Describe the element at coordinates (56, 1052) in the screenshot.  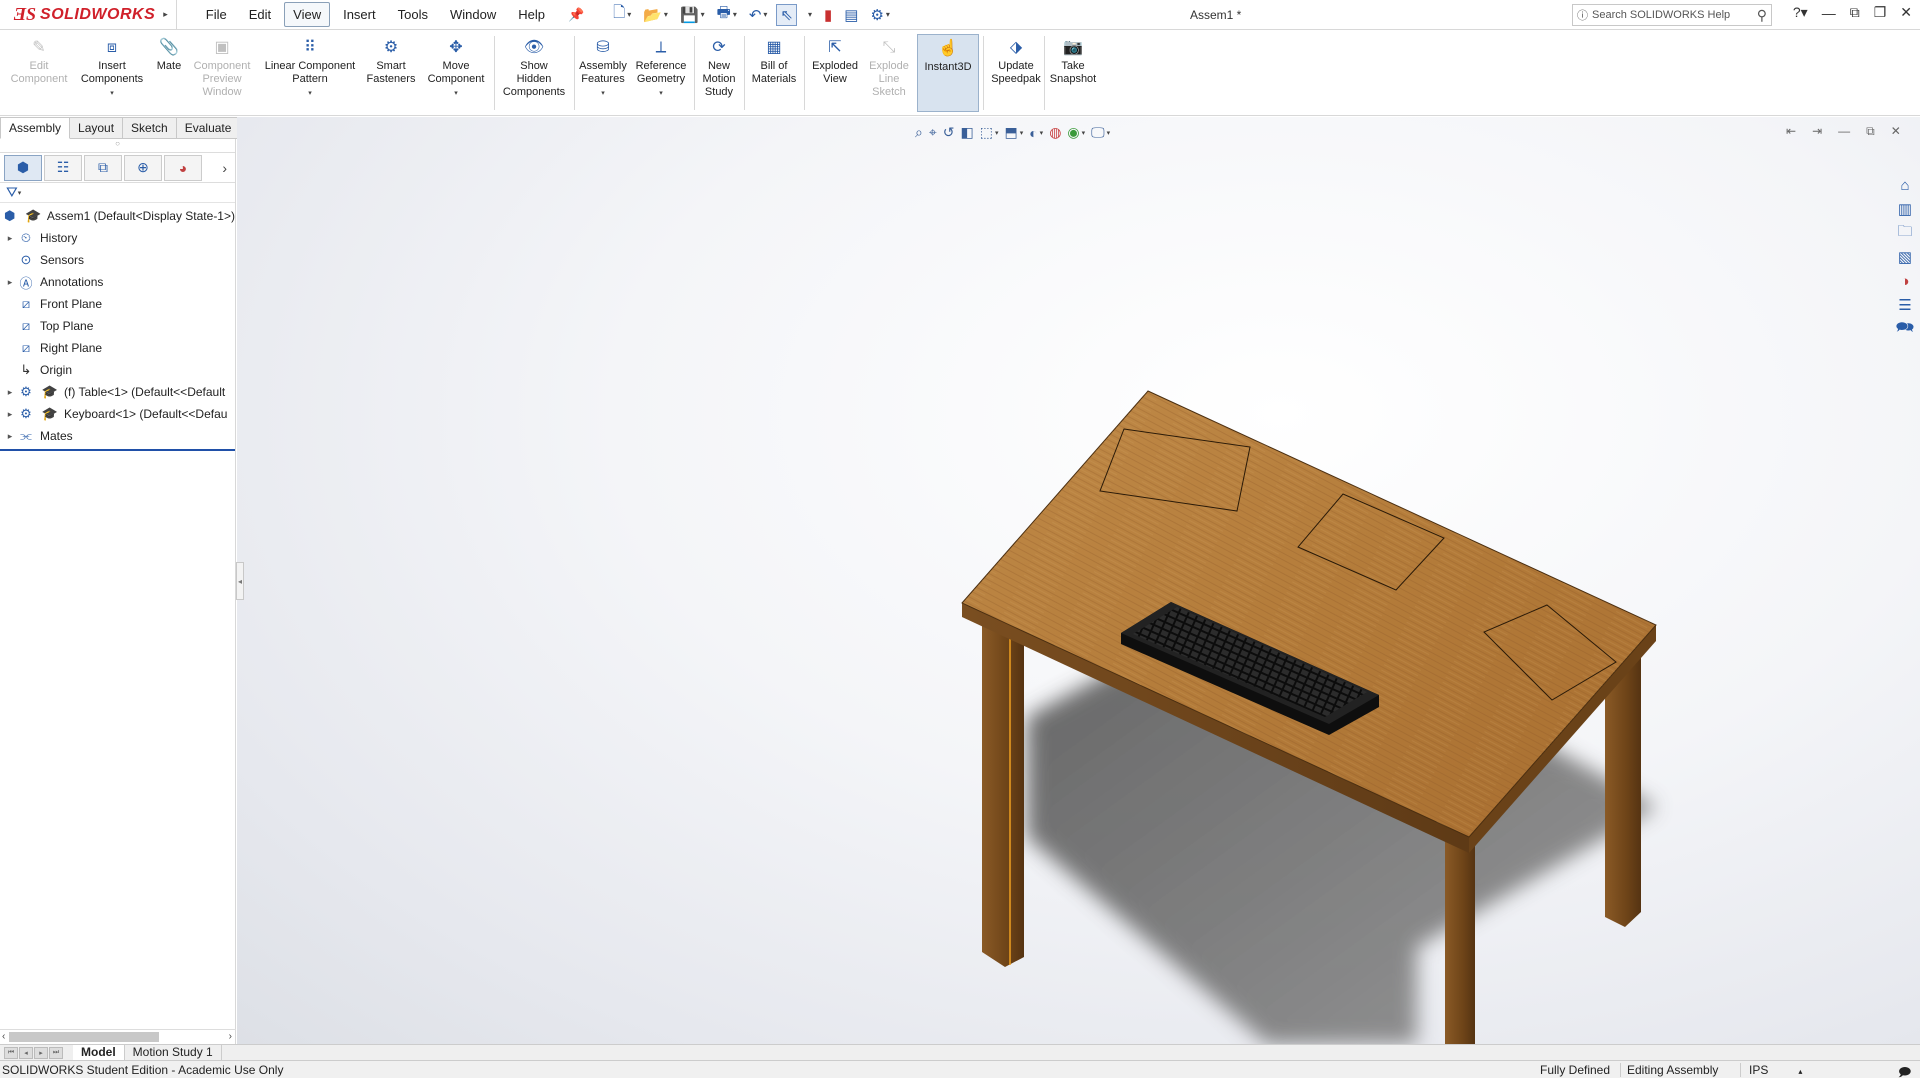
I see `last-tab-icon: ⏭` at that location.